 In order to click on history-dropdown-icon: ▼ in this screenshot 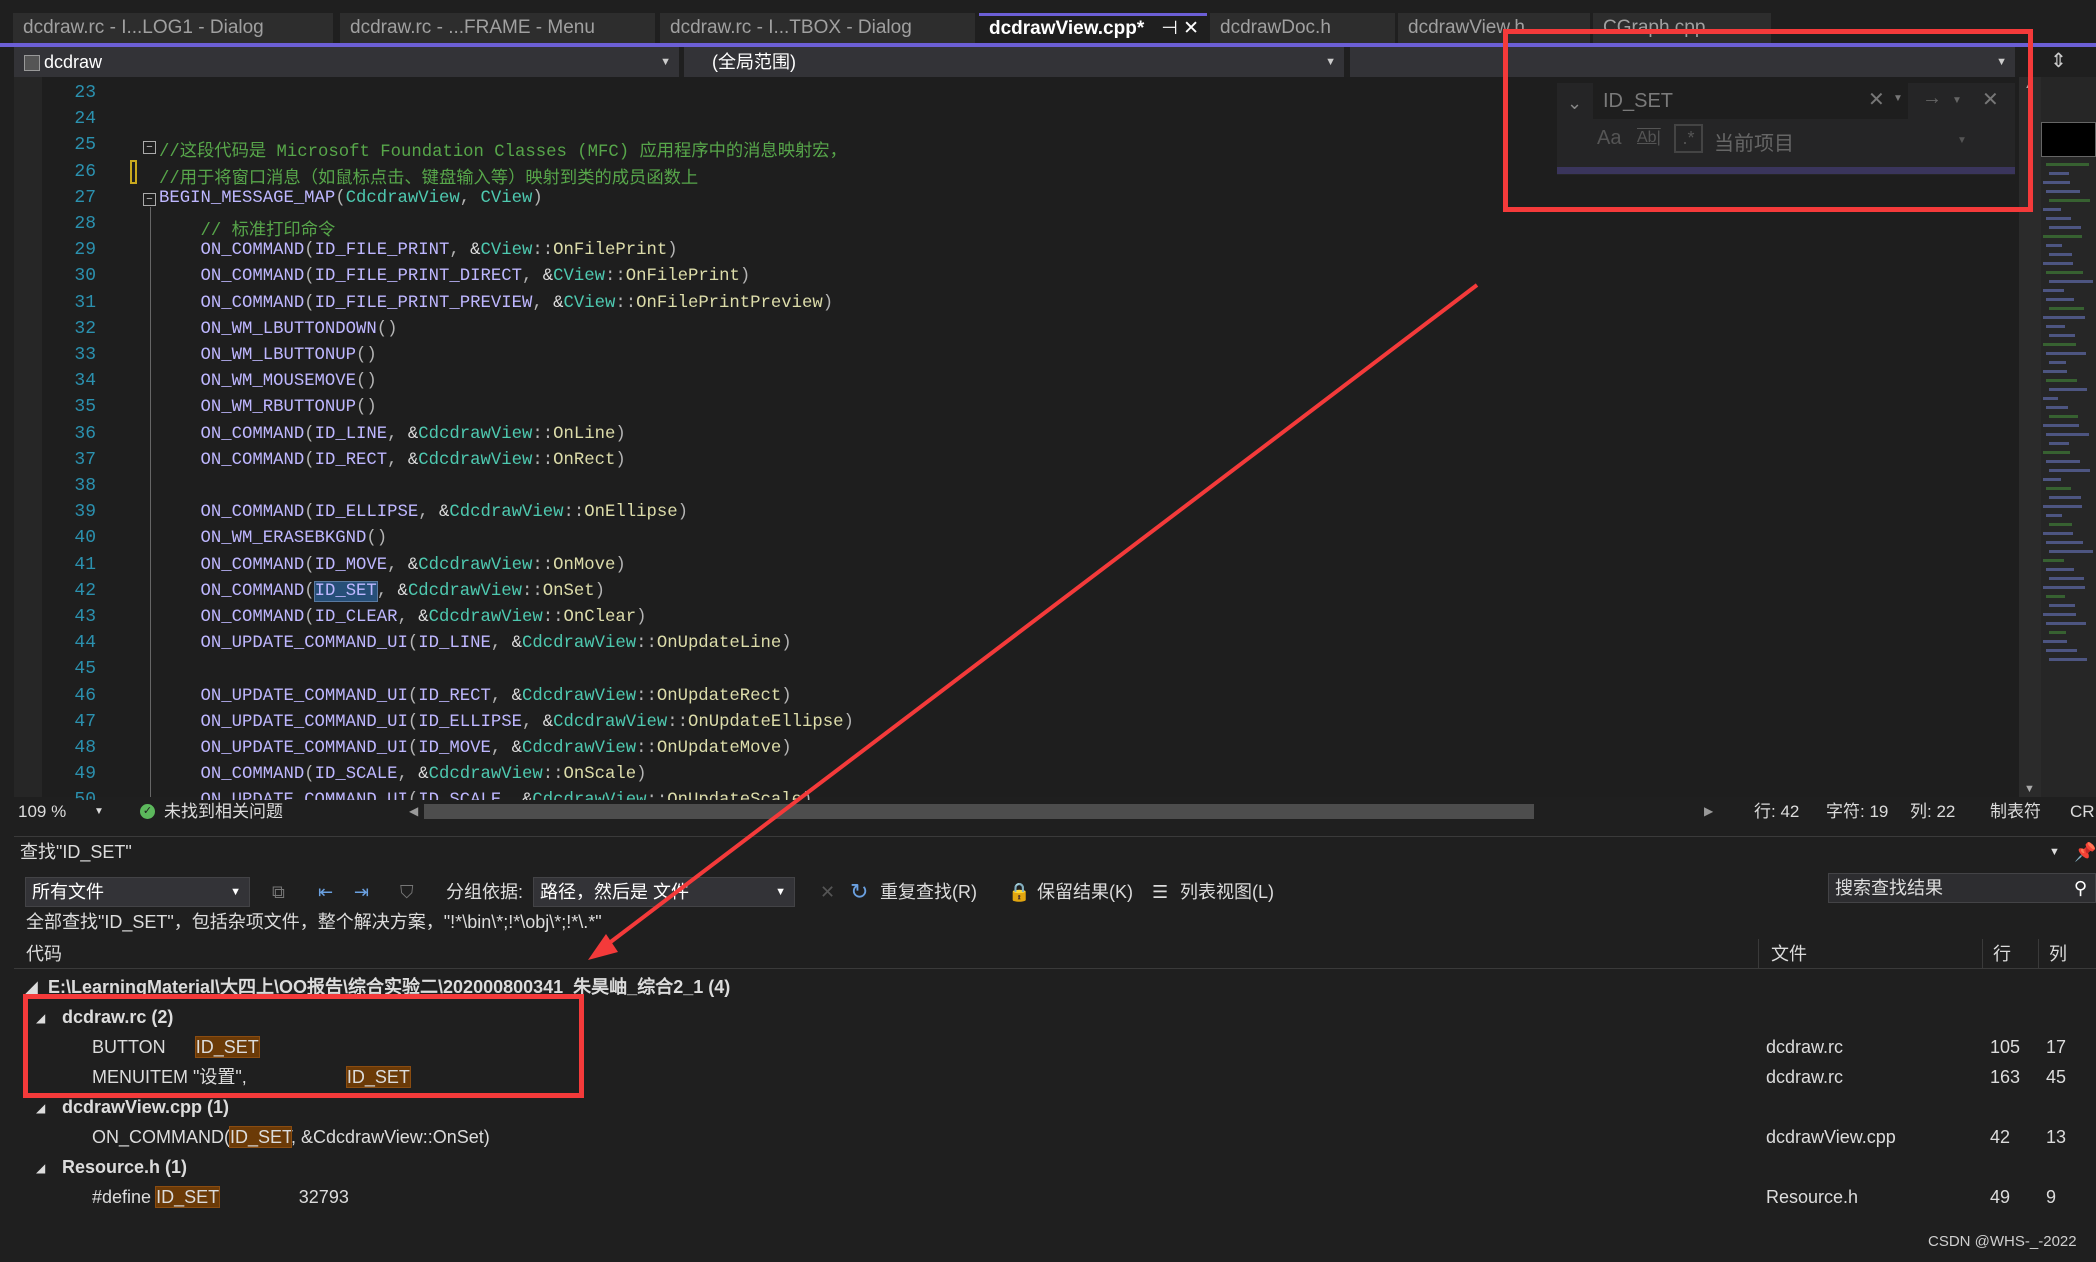, I will do `click(1898, 98)`.